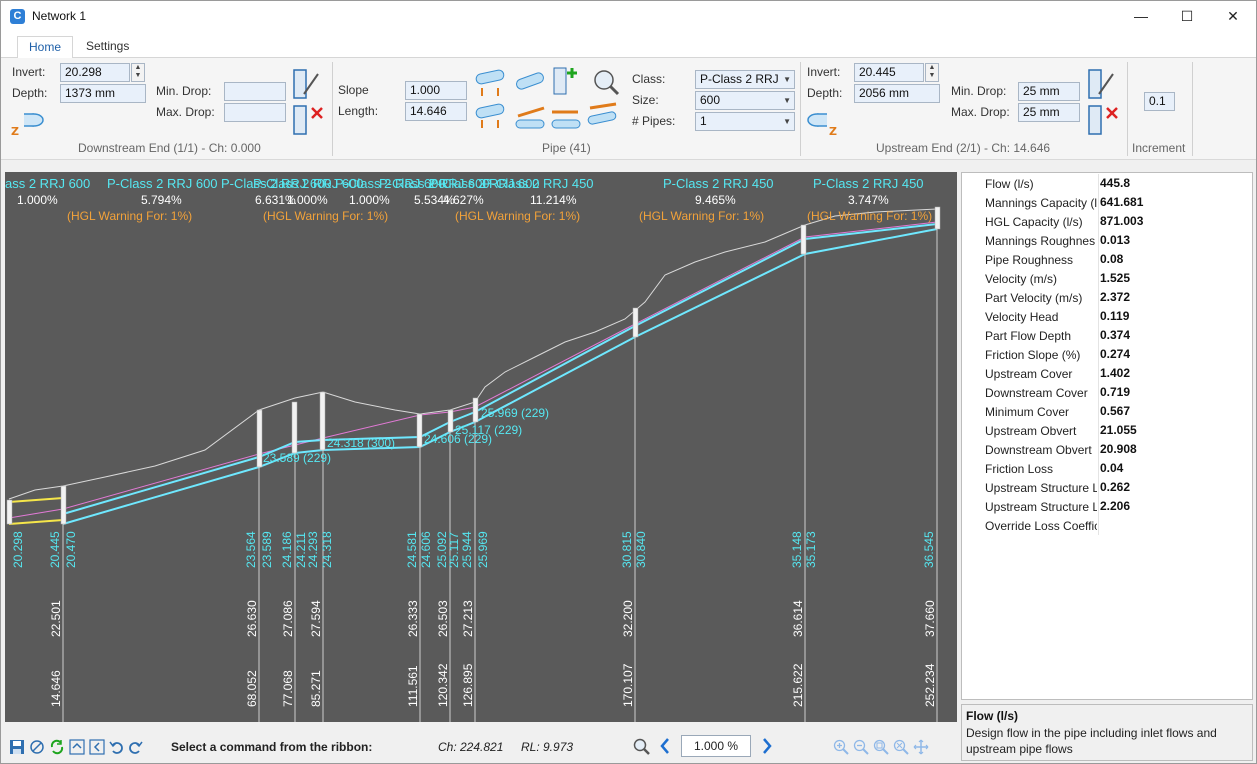 The height and width of the screenshot is (764, 1257). What do you see at coordinates (641, 746) in the screenshot?
I see `zoom-search-icon` at bounding box center [641, 746].